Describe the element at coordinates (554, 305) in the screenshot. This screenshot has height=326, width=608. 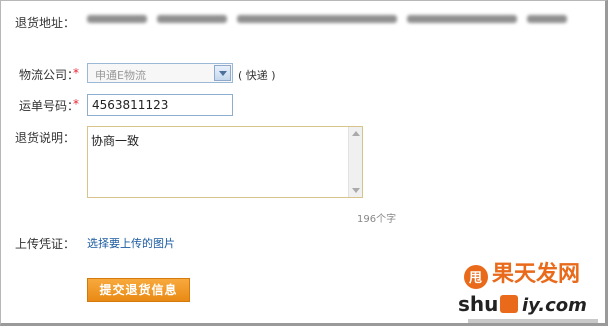
I see `svg-text: iy.com` at that location.